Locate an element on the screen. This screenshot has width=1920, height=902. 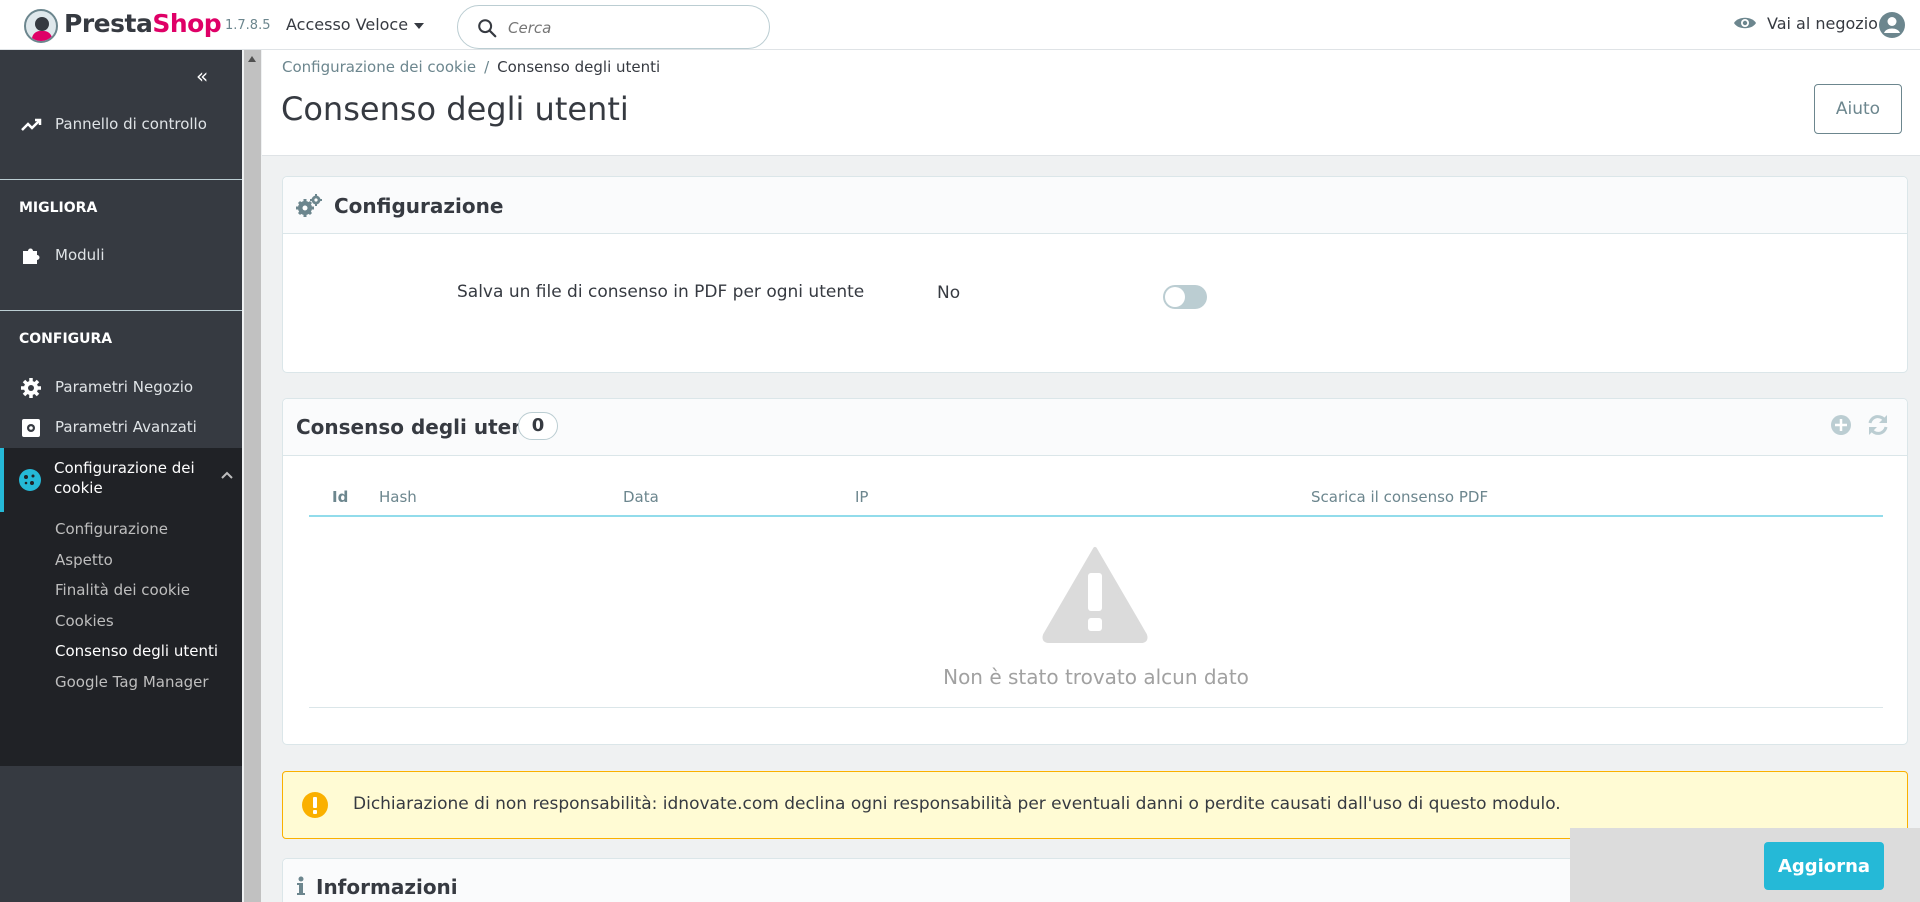
table-header-divider is located at coordinates (1096, 516).